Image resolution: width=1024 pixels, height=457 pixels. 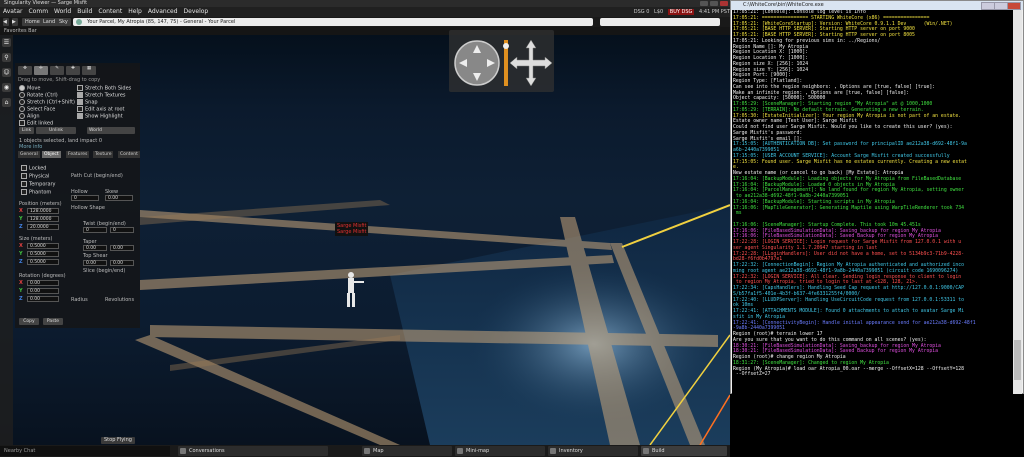 I want to click on mode-select-face: Select Face, so click(x=37, y=109).